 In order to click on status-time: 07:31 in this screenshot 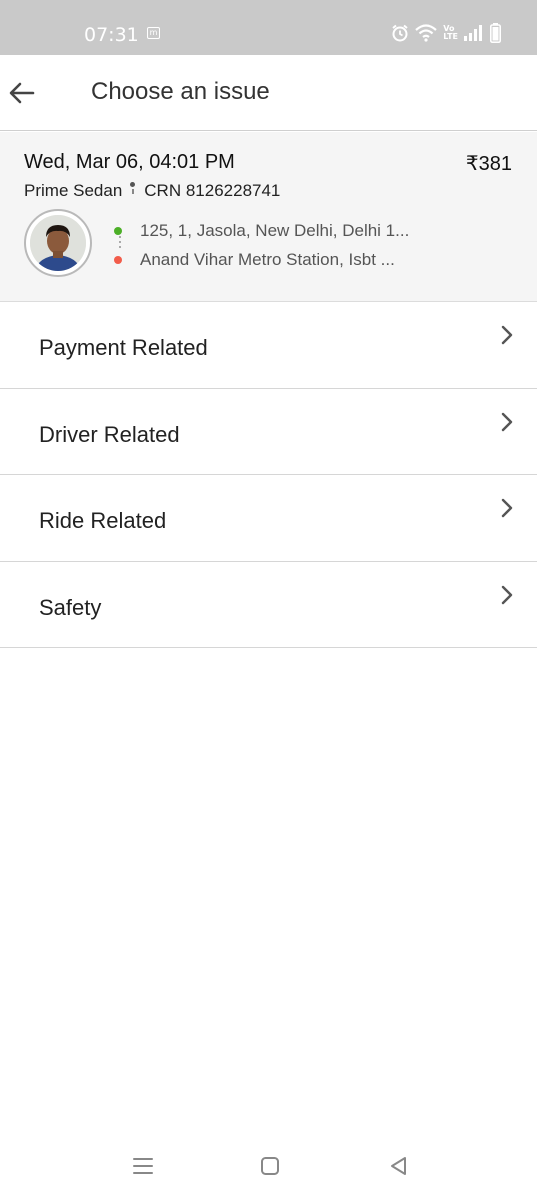, I will do `click(111, 35)`.